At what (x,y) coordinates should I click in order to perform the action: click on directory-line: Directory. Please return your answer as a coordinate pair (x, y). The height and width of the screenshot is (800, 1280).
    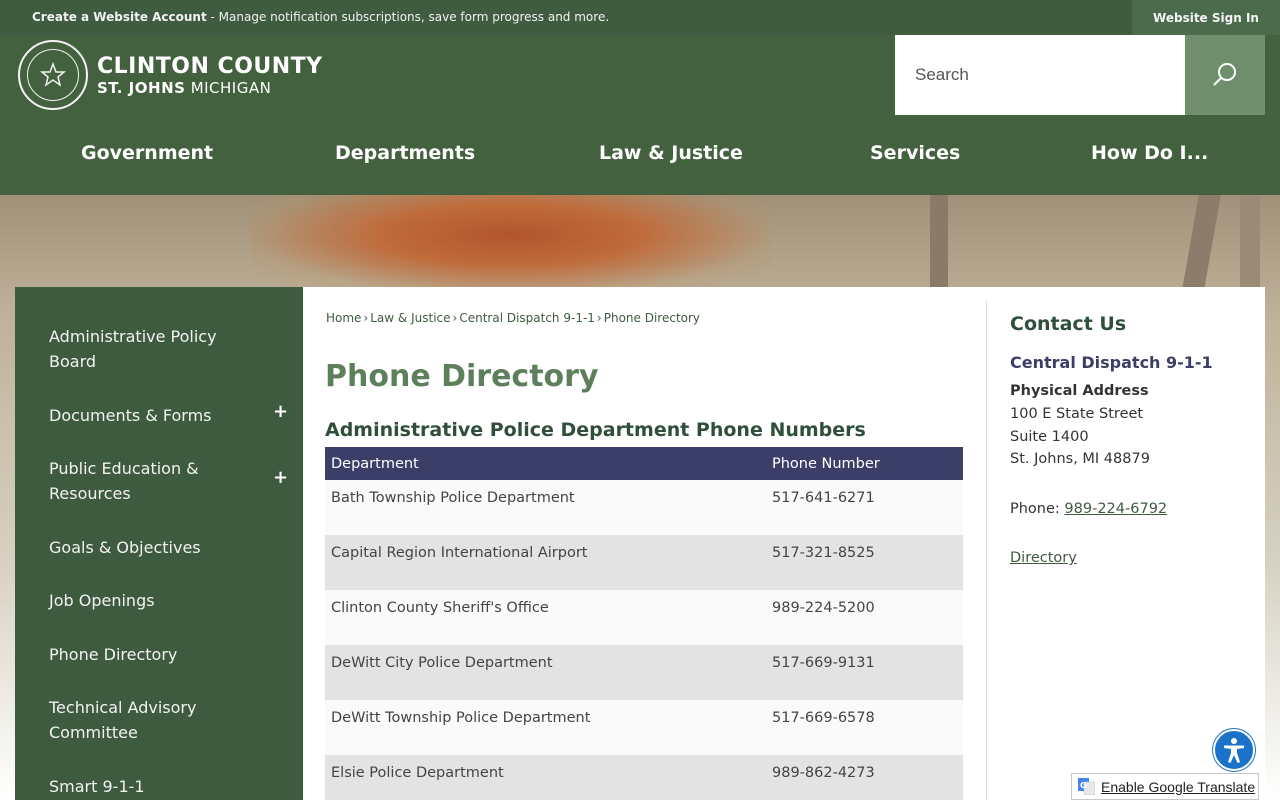
    Looking at the image, I should click on (1043, 558).